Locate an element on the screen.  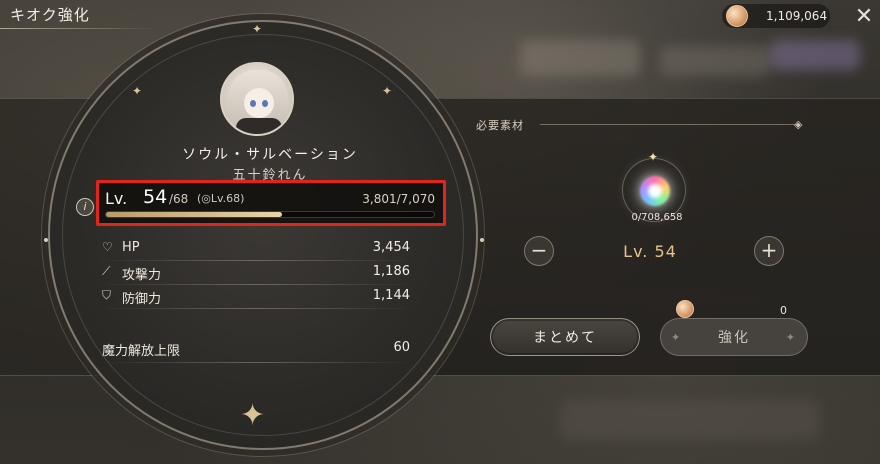
level-max: /68 is located at coordinates (179, 199).